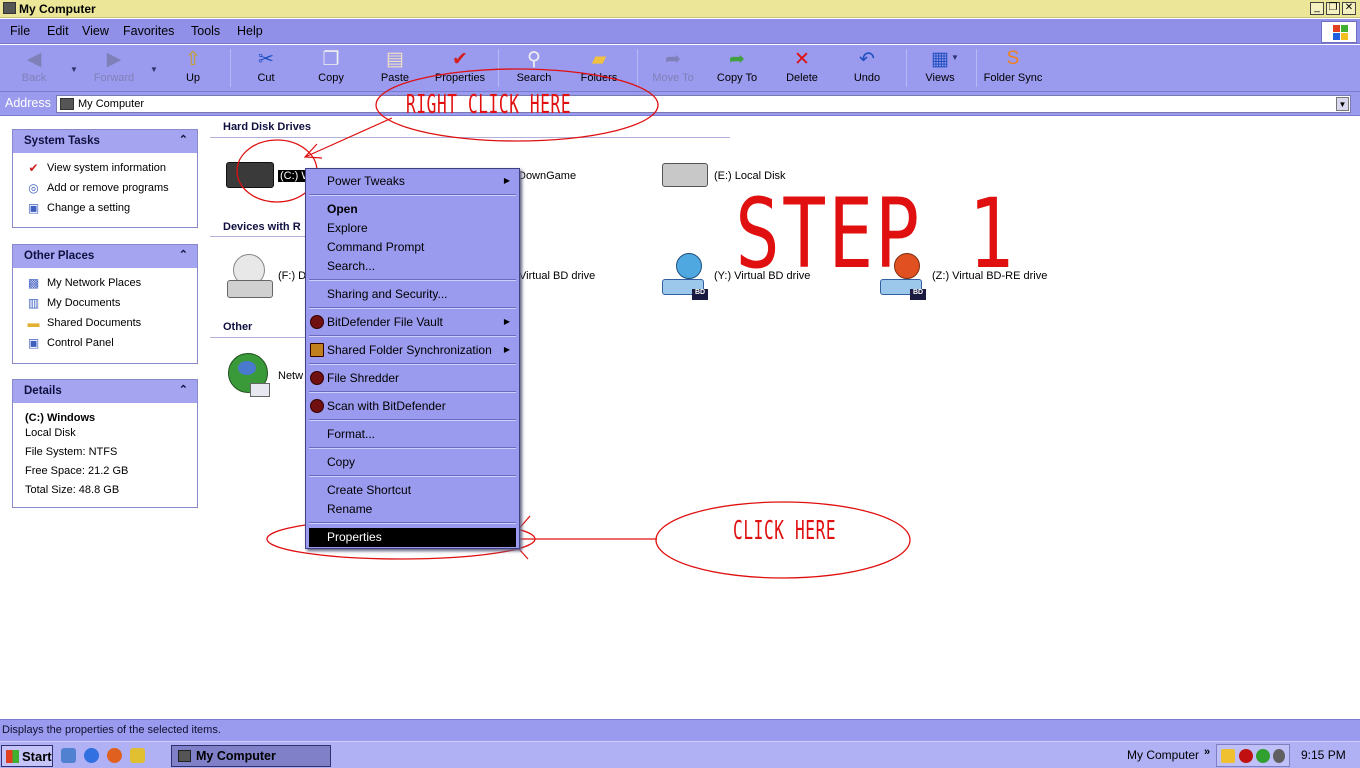 The width and height of the screenshot is (1360, 768). Describe the element at coordinates (412, 228) in the screenshot. I see `menu-explore: Explore` at that location.